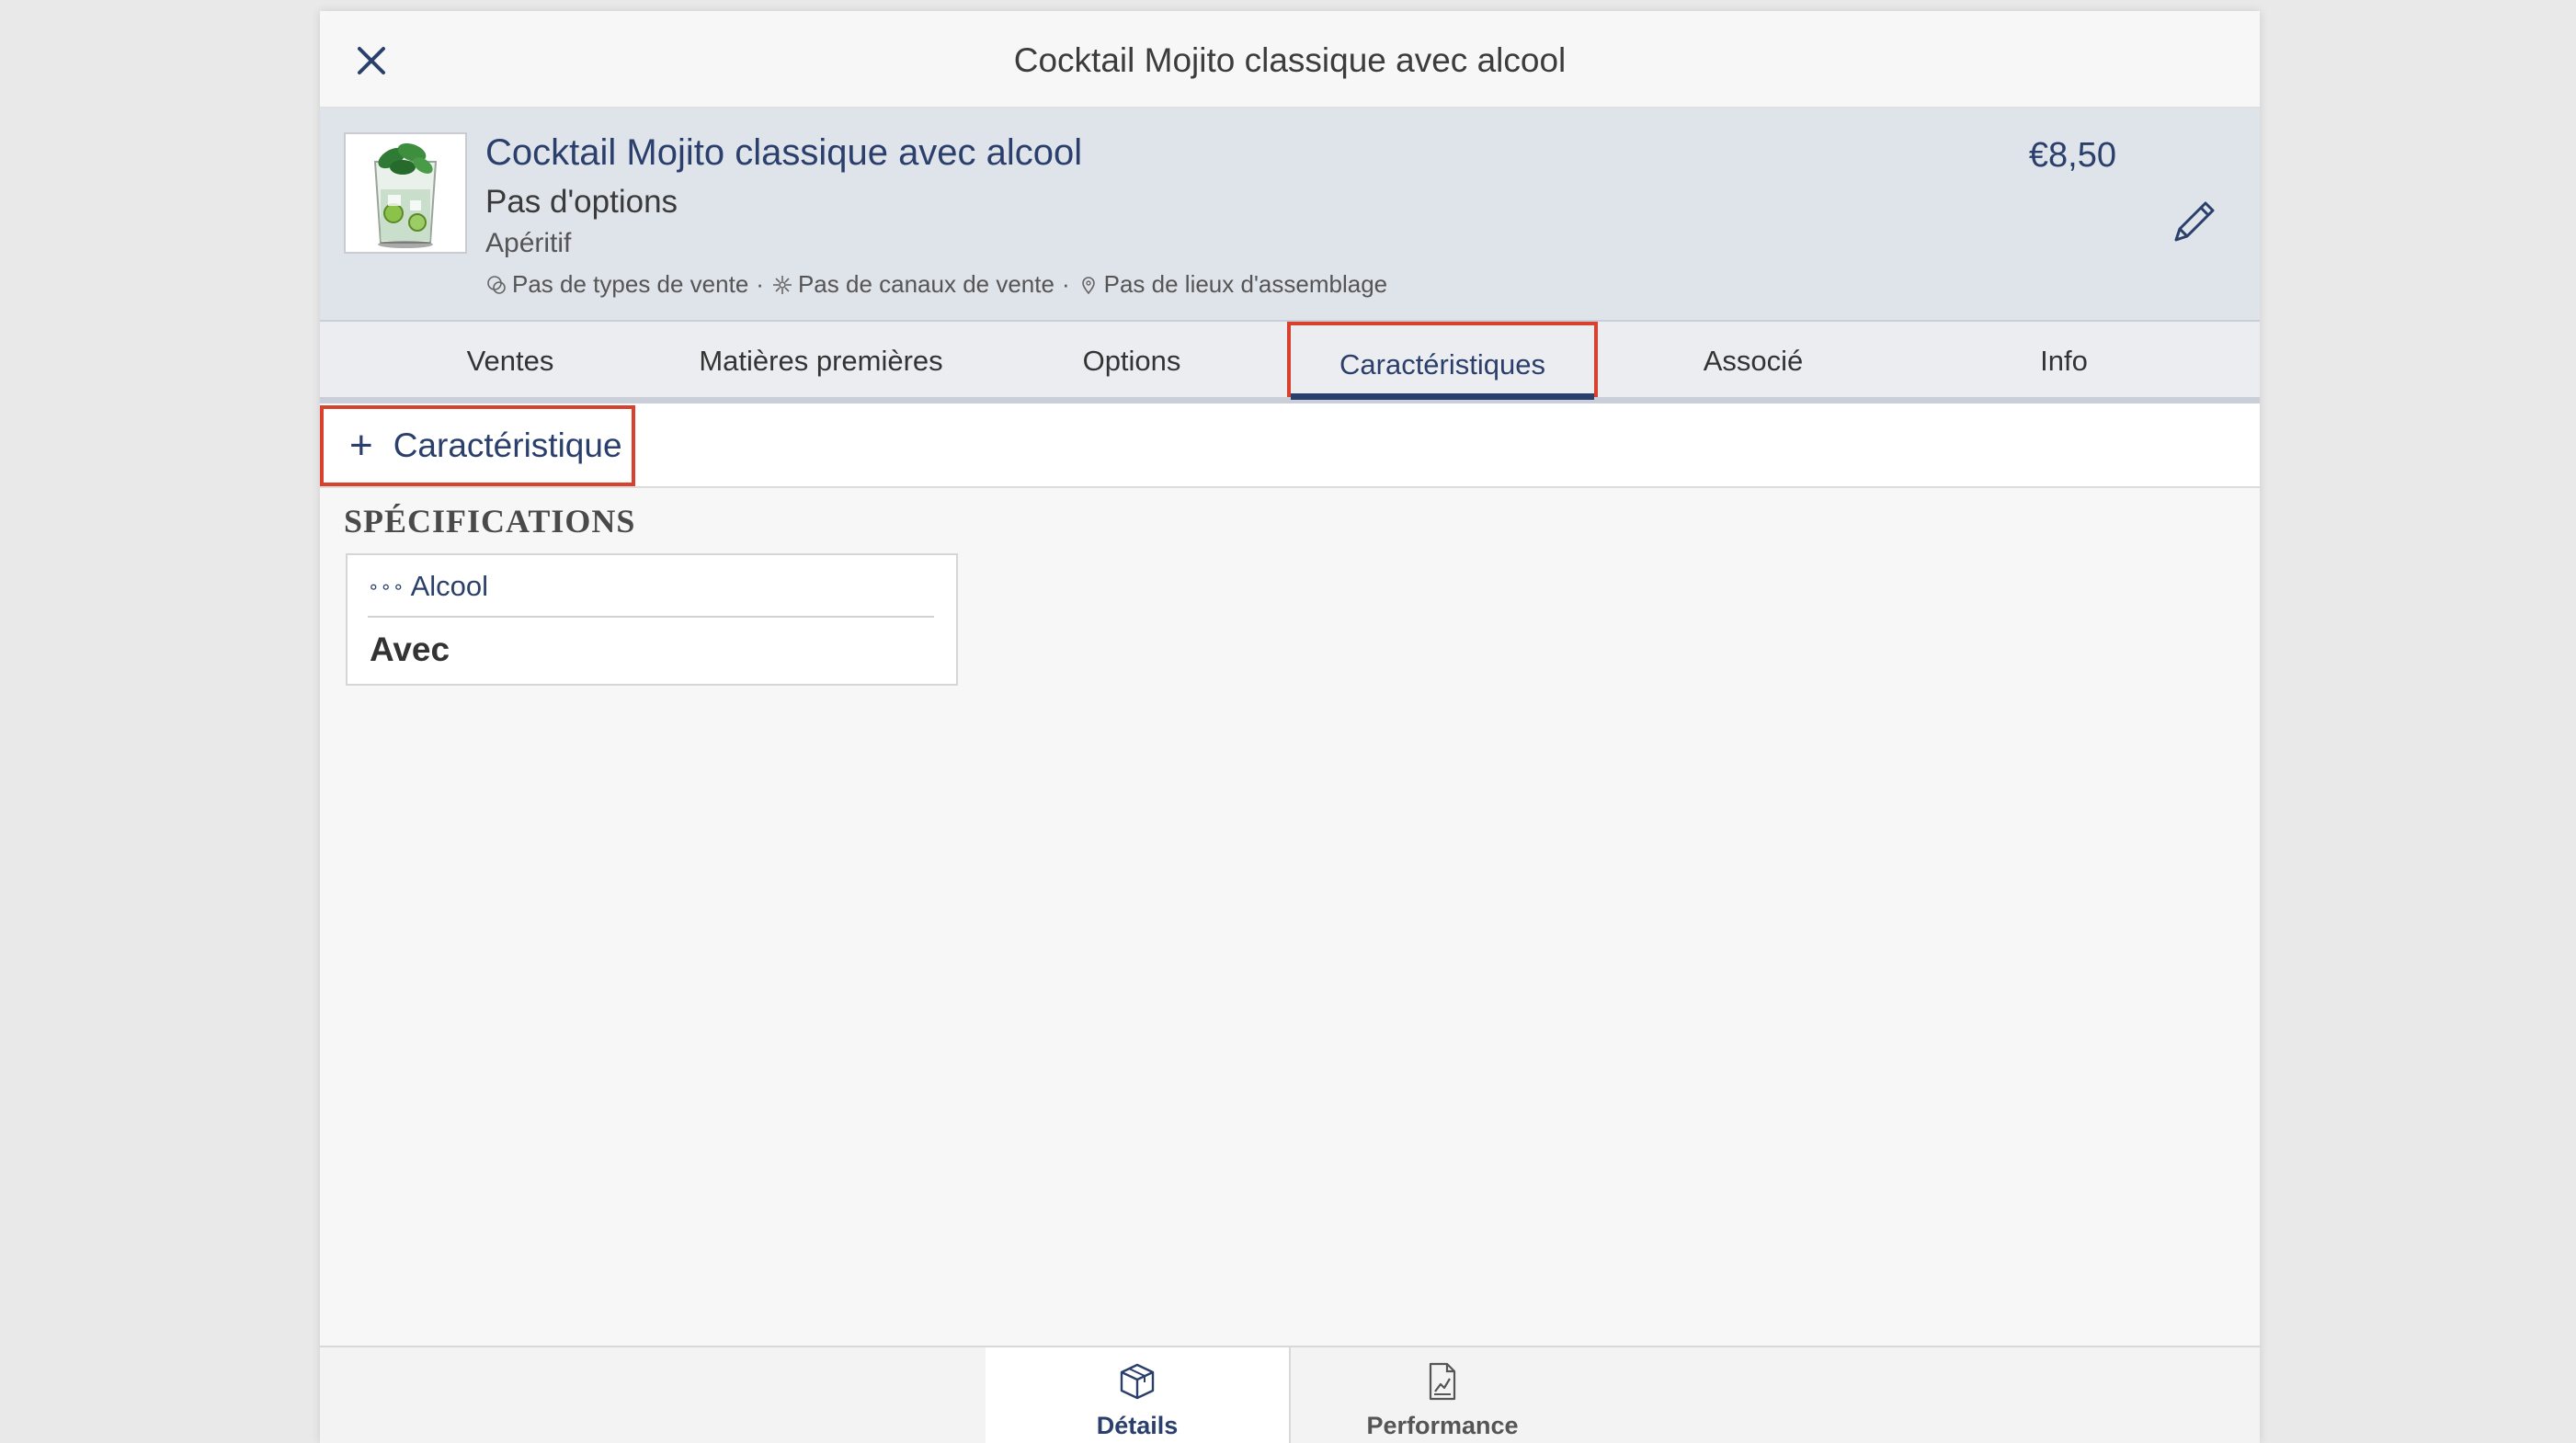  I want to click on top-bar: Cocktail Mojito classique avec alcool, so click(1290, 59).